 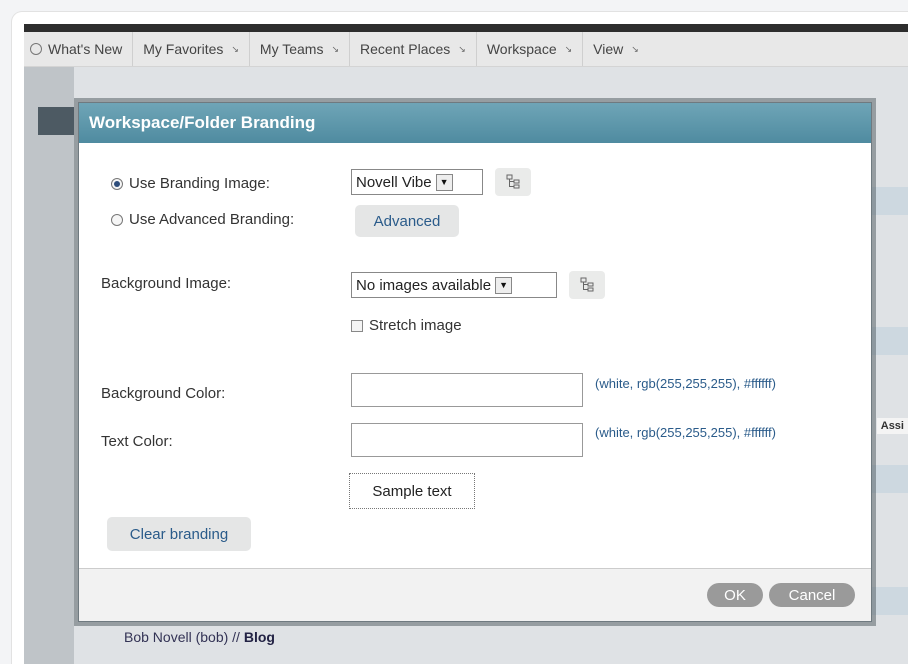 I want to click on nav-item-my-teams: My Teams ↘, so click(x=300, y=49).